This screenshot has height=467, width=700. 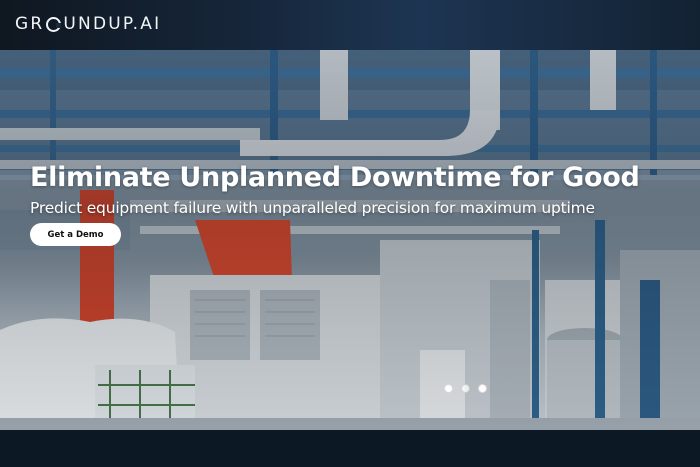 I want to click on logo-text-end: UNDUP.AI, so click(x=112, y=24).